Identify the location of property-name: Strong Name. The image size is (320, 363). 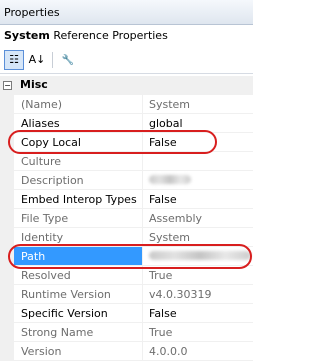
(78, 332).